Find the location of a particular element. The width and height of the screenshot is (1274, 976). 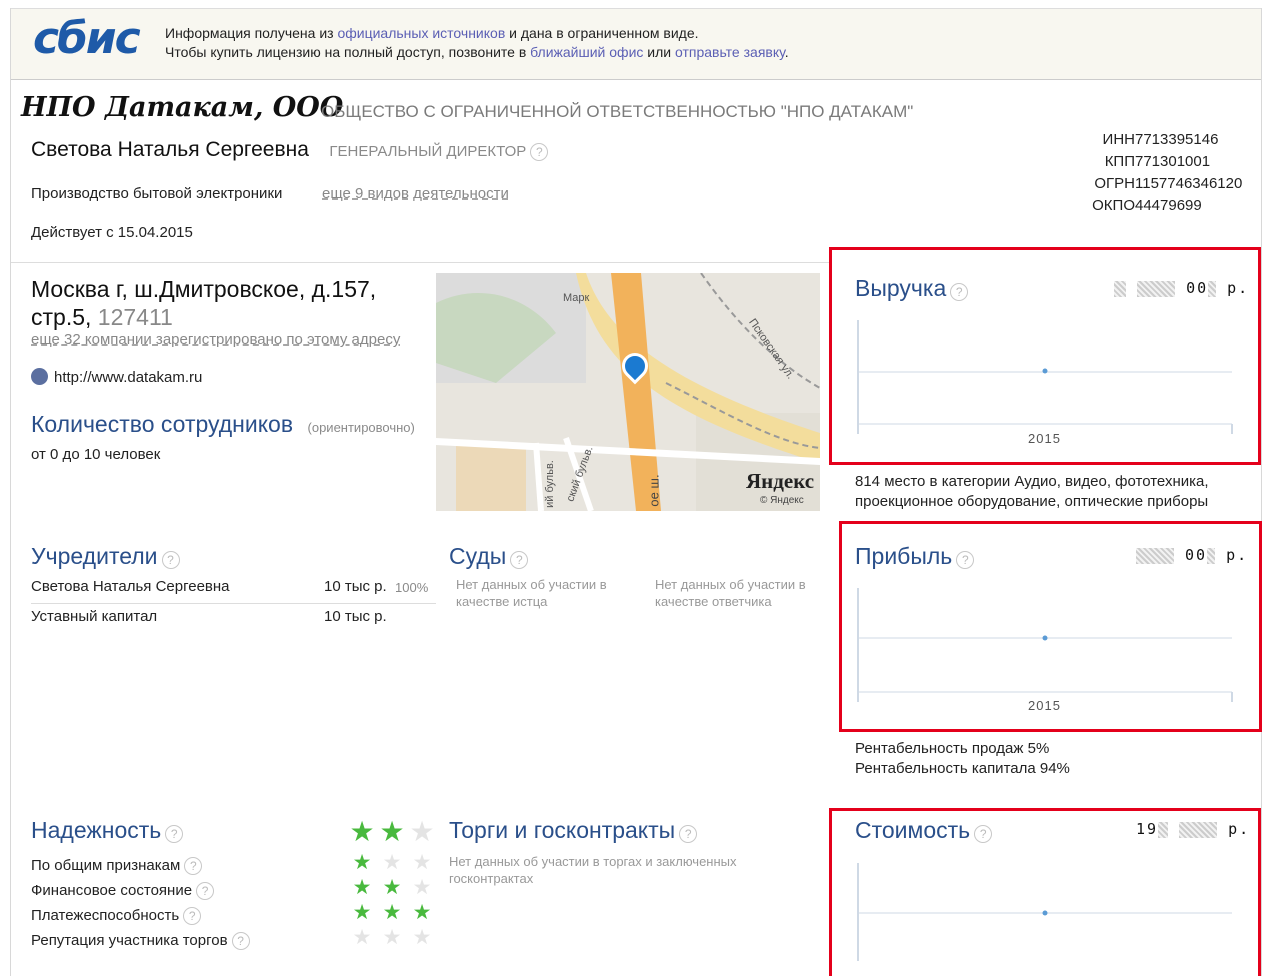

send-request-link: отправьте заявку is located at coordinates (730, 52).